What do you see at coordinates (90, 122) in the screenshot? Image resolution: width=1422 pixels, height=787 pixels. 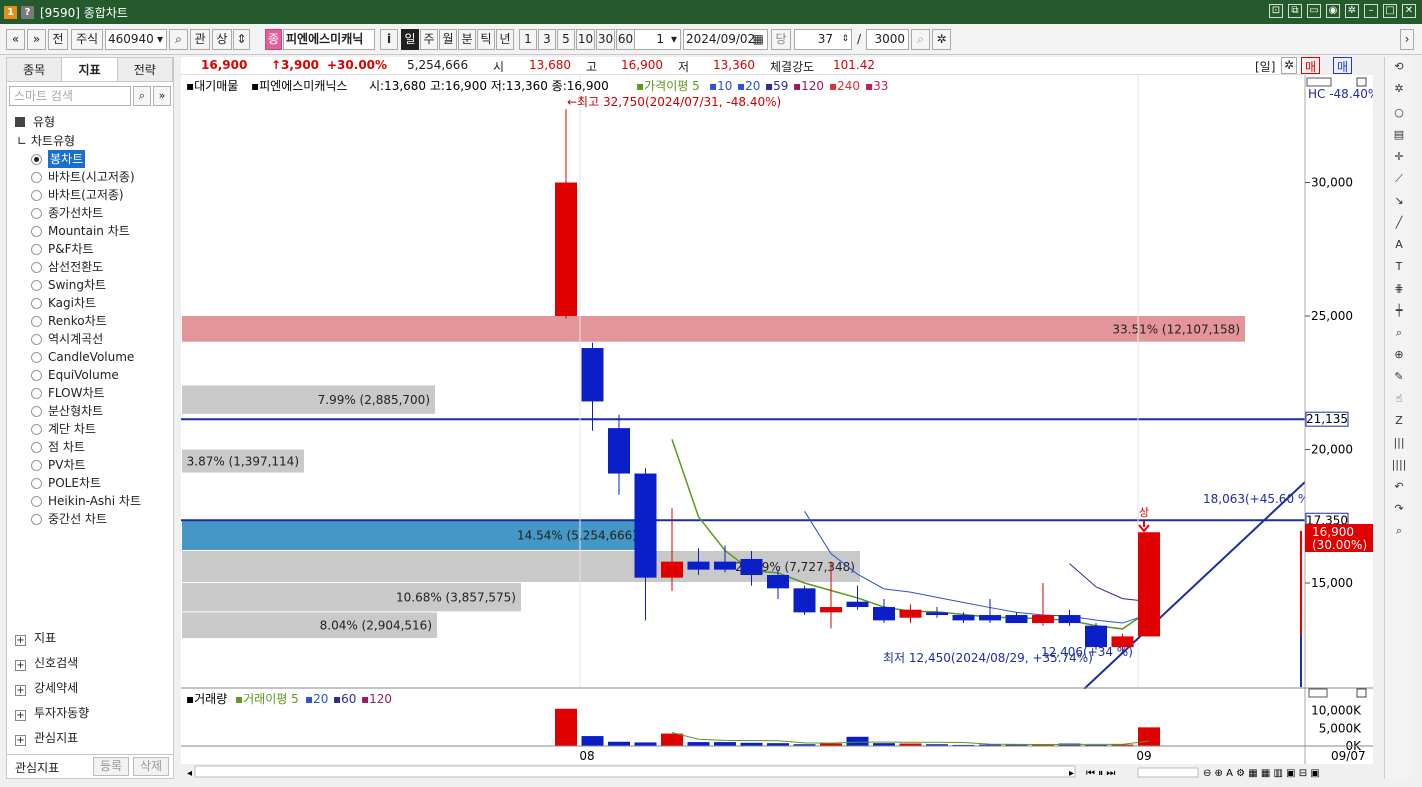 I see `section-header: 유형` at bounding box center [90, 122].